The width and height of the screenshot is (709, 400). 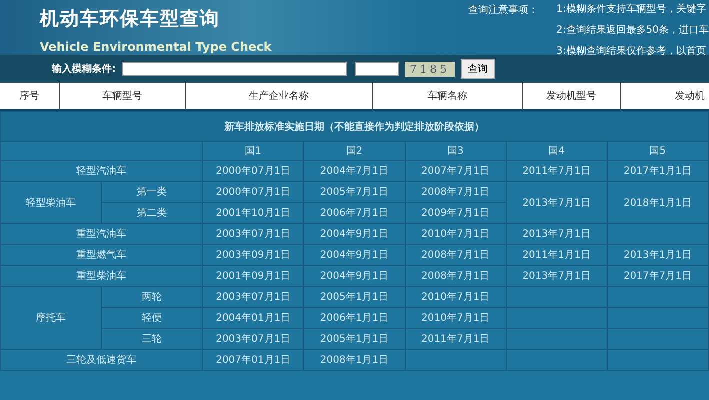 I want to click on table-cell: 2003年09月1日, so click(x=253, y=255).